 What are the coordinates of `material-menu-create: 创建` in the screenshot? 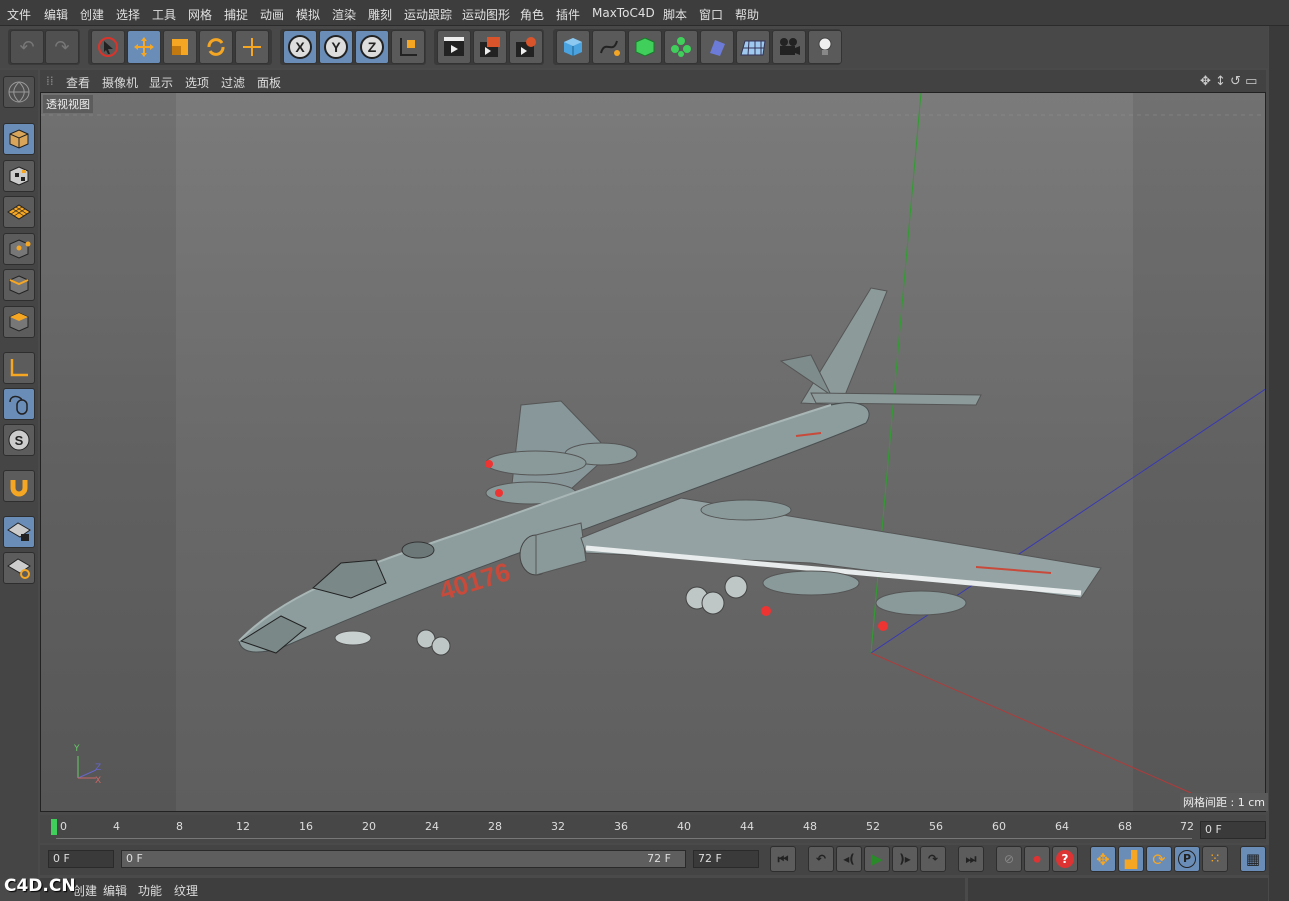 It's located at (85, 890).